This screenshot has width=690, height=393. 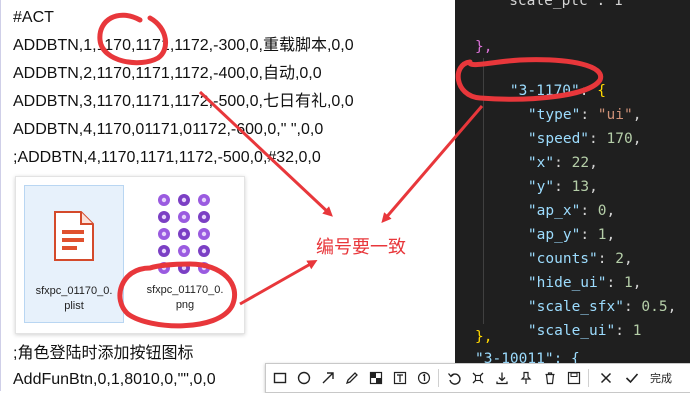 What do you see at coordinates (74, 306) in the screenshot?
I see `file-name-line2: plist` at bounding box center [74, 306].